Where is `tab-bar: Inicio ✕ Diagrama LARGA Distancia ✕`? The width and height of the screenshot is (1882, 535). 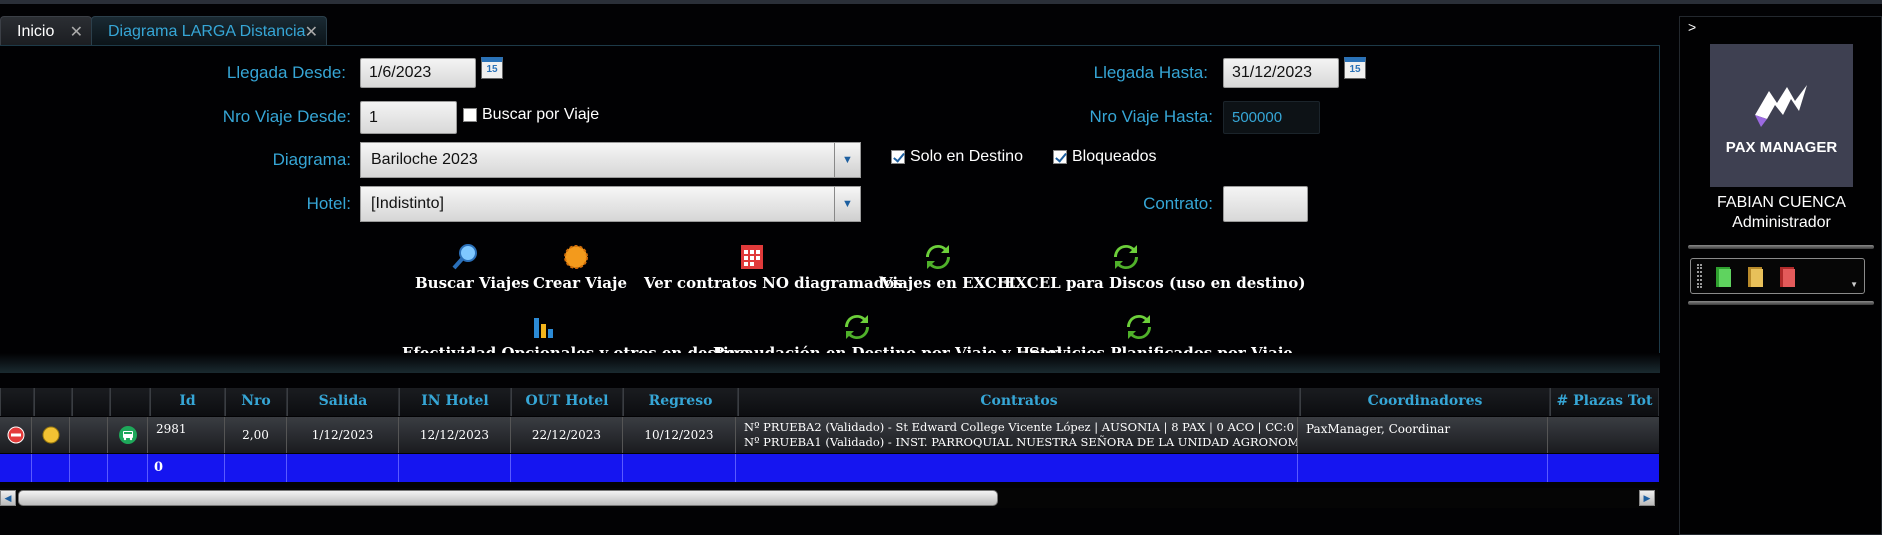 tab-bar: Inicio ✕ Diagrama LARGA Distancia ✕ is located at coordinates (830, 31).